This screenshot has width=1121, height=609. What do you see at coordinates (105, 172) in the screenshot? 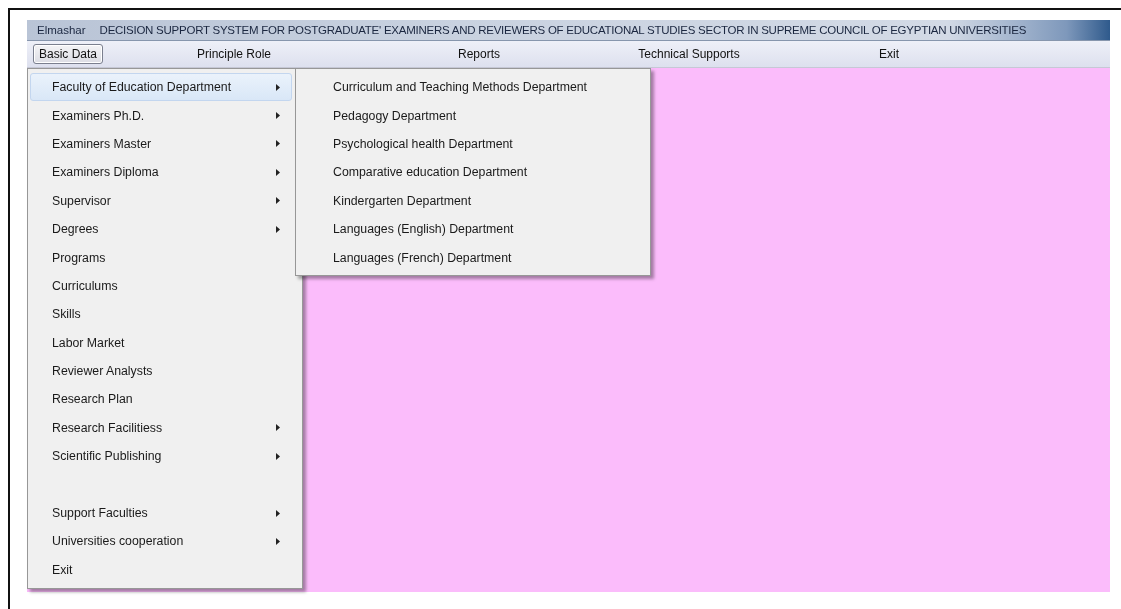
I see `menu-item-label: Examiners Diploma` at bounding box center [105, 172].